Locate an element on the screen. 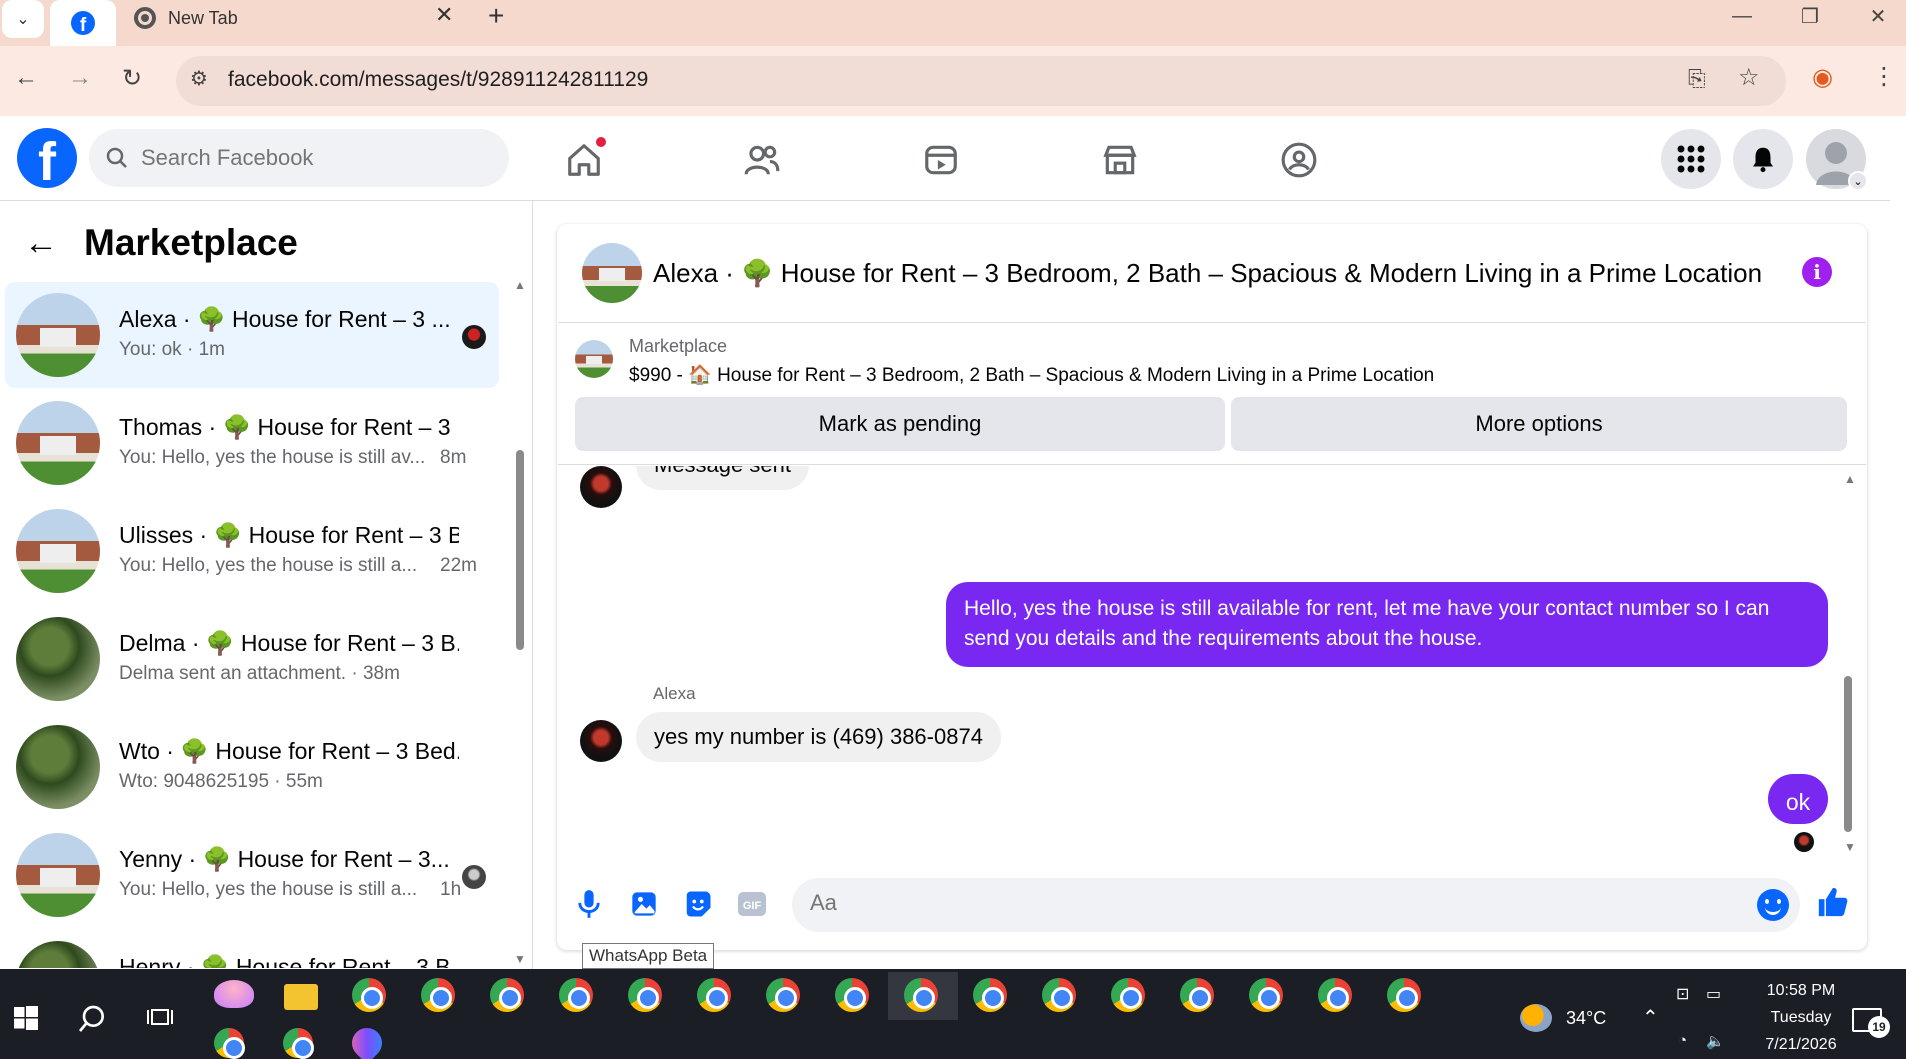  minimize-icon: — is located at coordinates (1742, 16).